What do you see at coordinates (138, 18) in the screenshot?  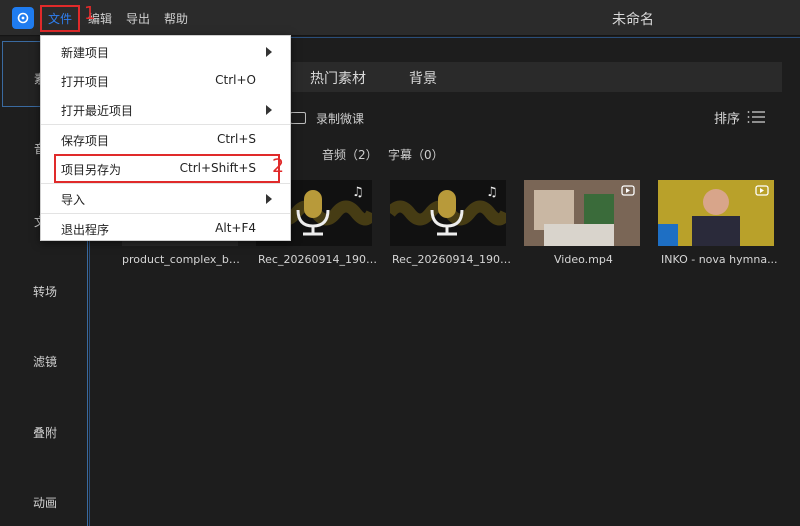 I see `menu-export: 导出` at bounding box center [138, 18].